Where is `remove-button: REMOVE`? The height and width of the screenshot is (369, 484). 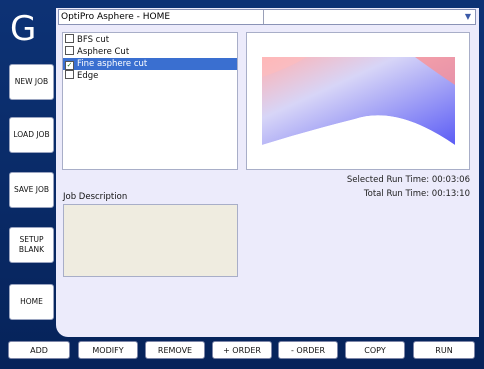 remove-button: REMOVE is located at coordinates (175, 350).